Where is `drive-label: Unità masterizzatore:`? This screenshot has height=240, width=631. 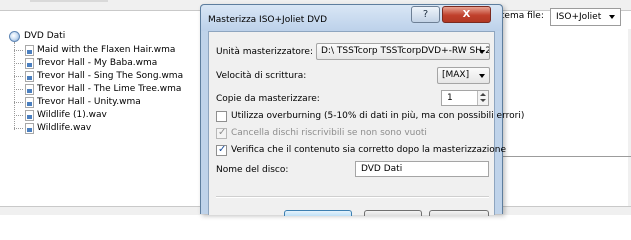
drive-label: Unità masterizzatore: is located at coordinates (265, 52).